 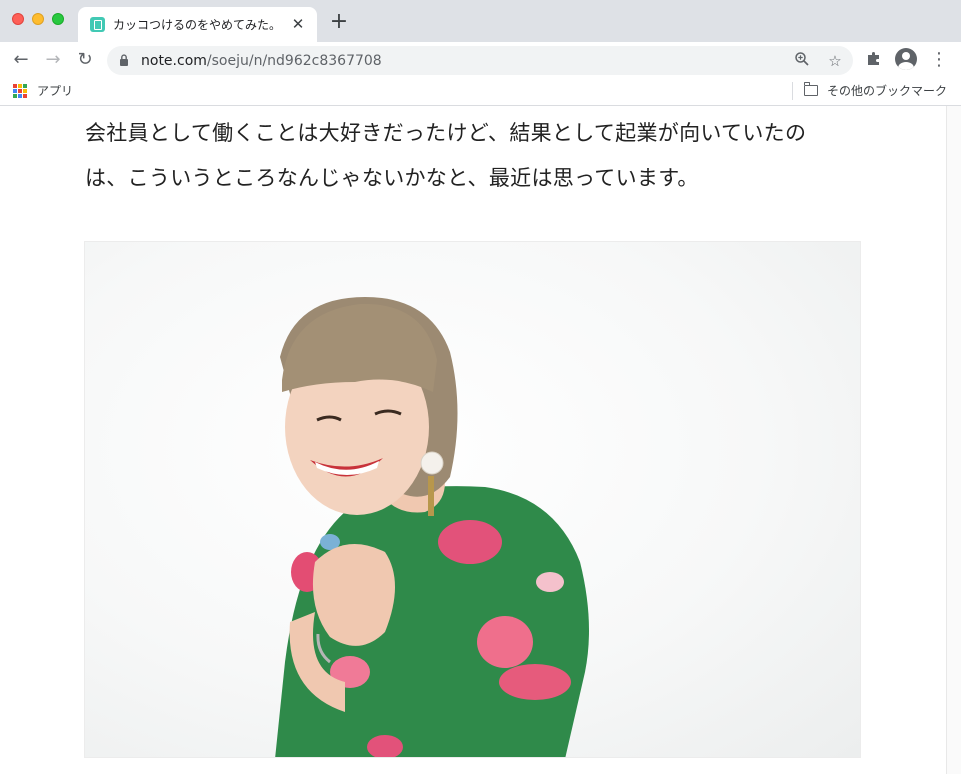 What do you see at coordinates (58, 19) in the screenshot?
I see `window-maximize-button` at bounding box center [58, 19].